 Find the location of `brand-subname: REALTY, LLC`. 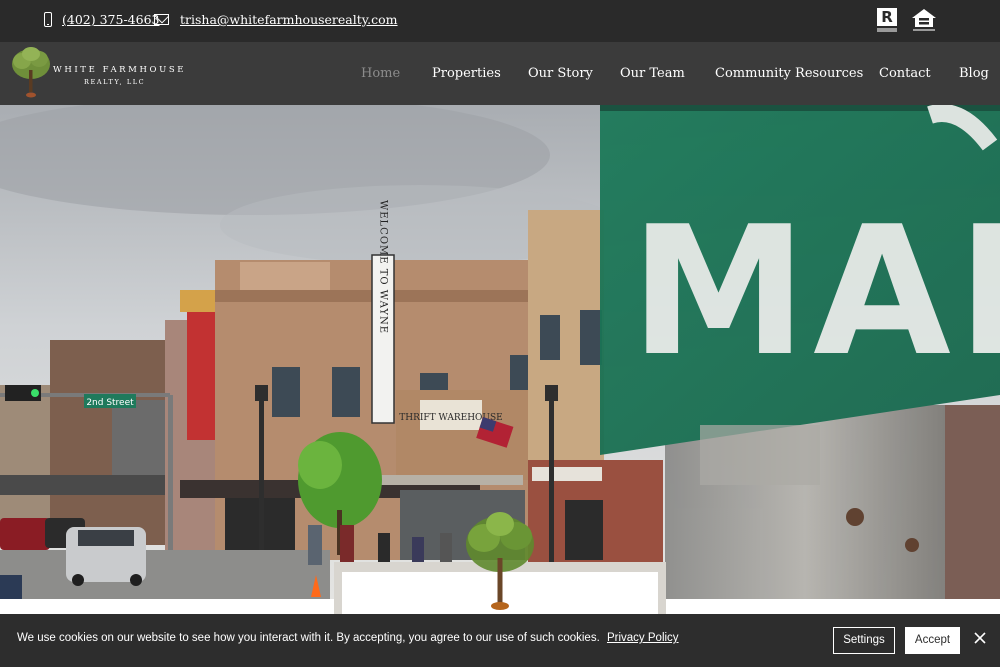

brand-subname: REALTY, LLC is located at coordinates (115, 82).